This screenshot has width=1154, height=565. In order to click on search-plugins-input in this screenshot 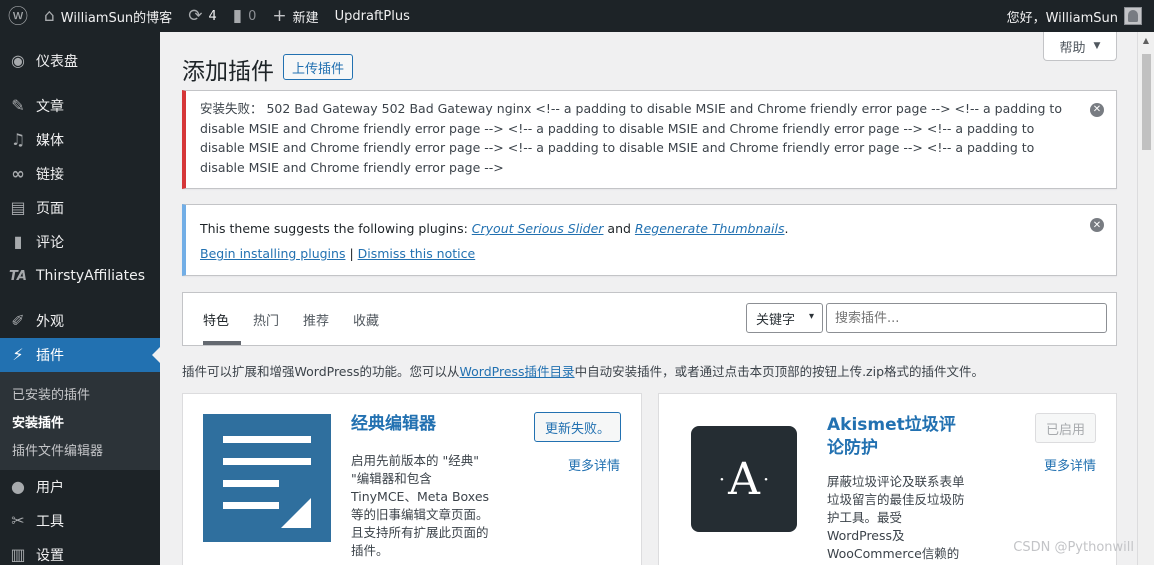, I will do `click(966, 318)`.